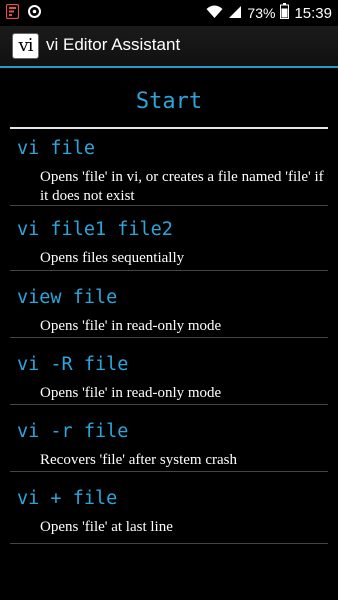 This screenshot has width=338, height=600. What do you see at coordinates (34, 13) in the screenshot?
I see `data-saver-icon` at bounding box center [34, 13].